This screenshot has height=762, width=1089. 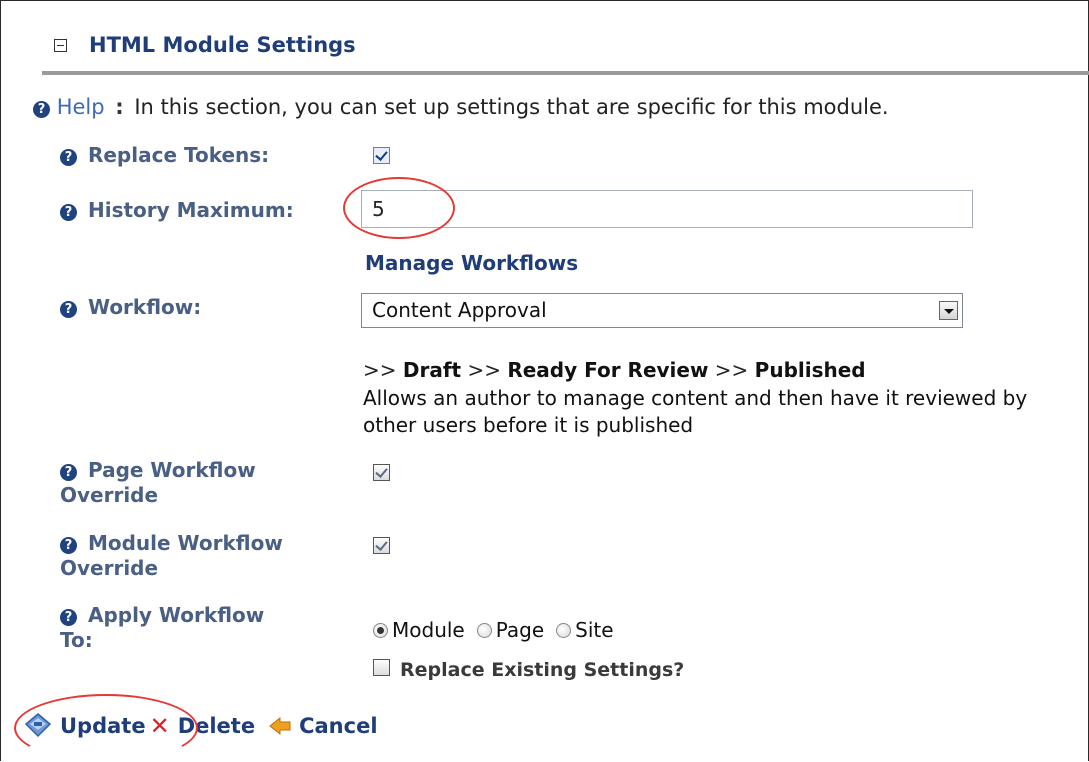 I want to click on replace-existing-checkbox, so click(x=381, y=667).